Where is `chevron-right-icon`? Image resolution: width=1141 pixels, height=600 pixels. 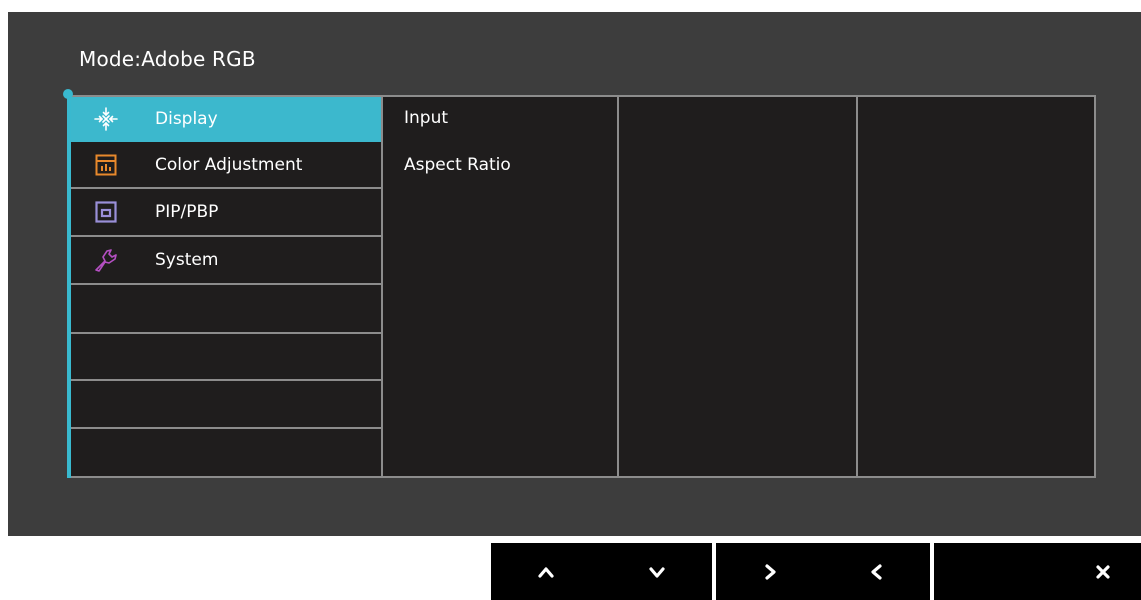
chevron-right-icon is located at coordinates (770, 571).